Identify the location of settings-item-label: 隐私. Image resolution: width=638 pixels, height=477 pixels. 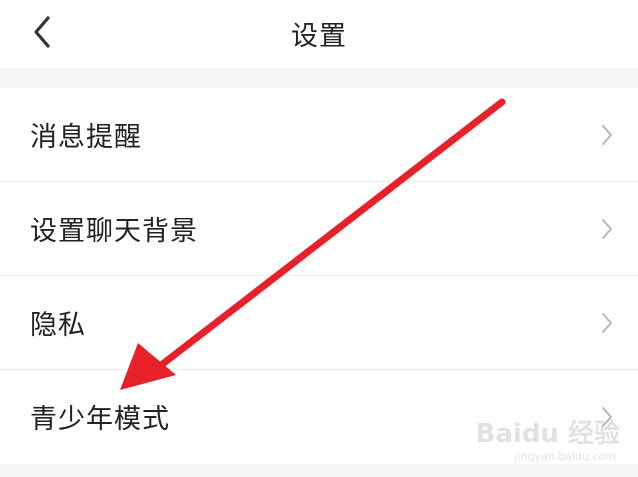
(58, 325).